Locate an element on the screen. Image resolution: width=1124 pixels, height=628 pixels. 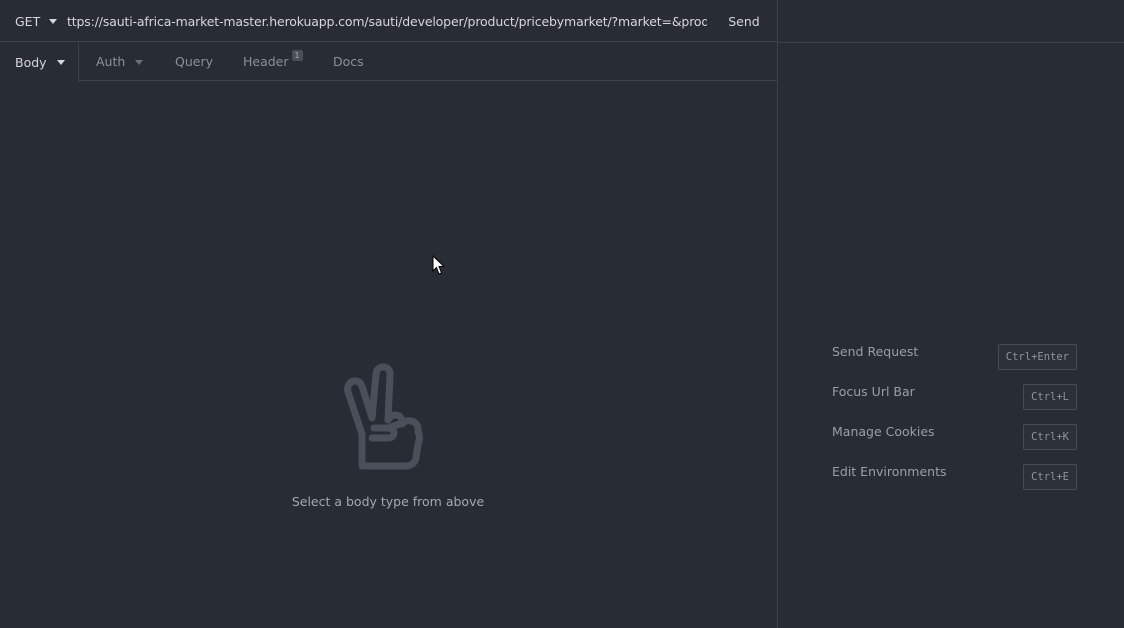
tab-body: Body is located at coordinates (39, 62).